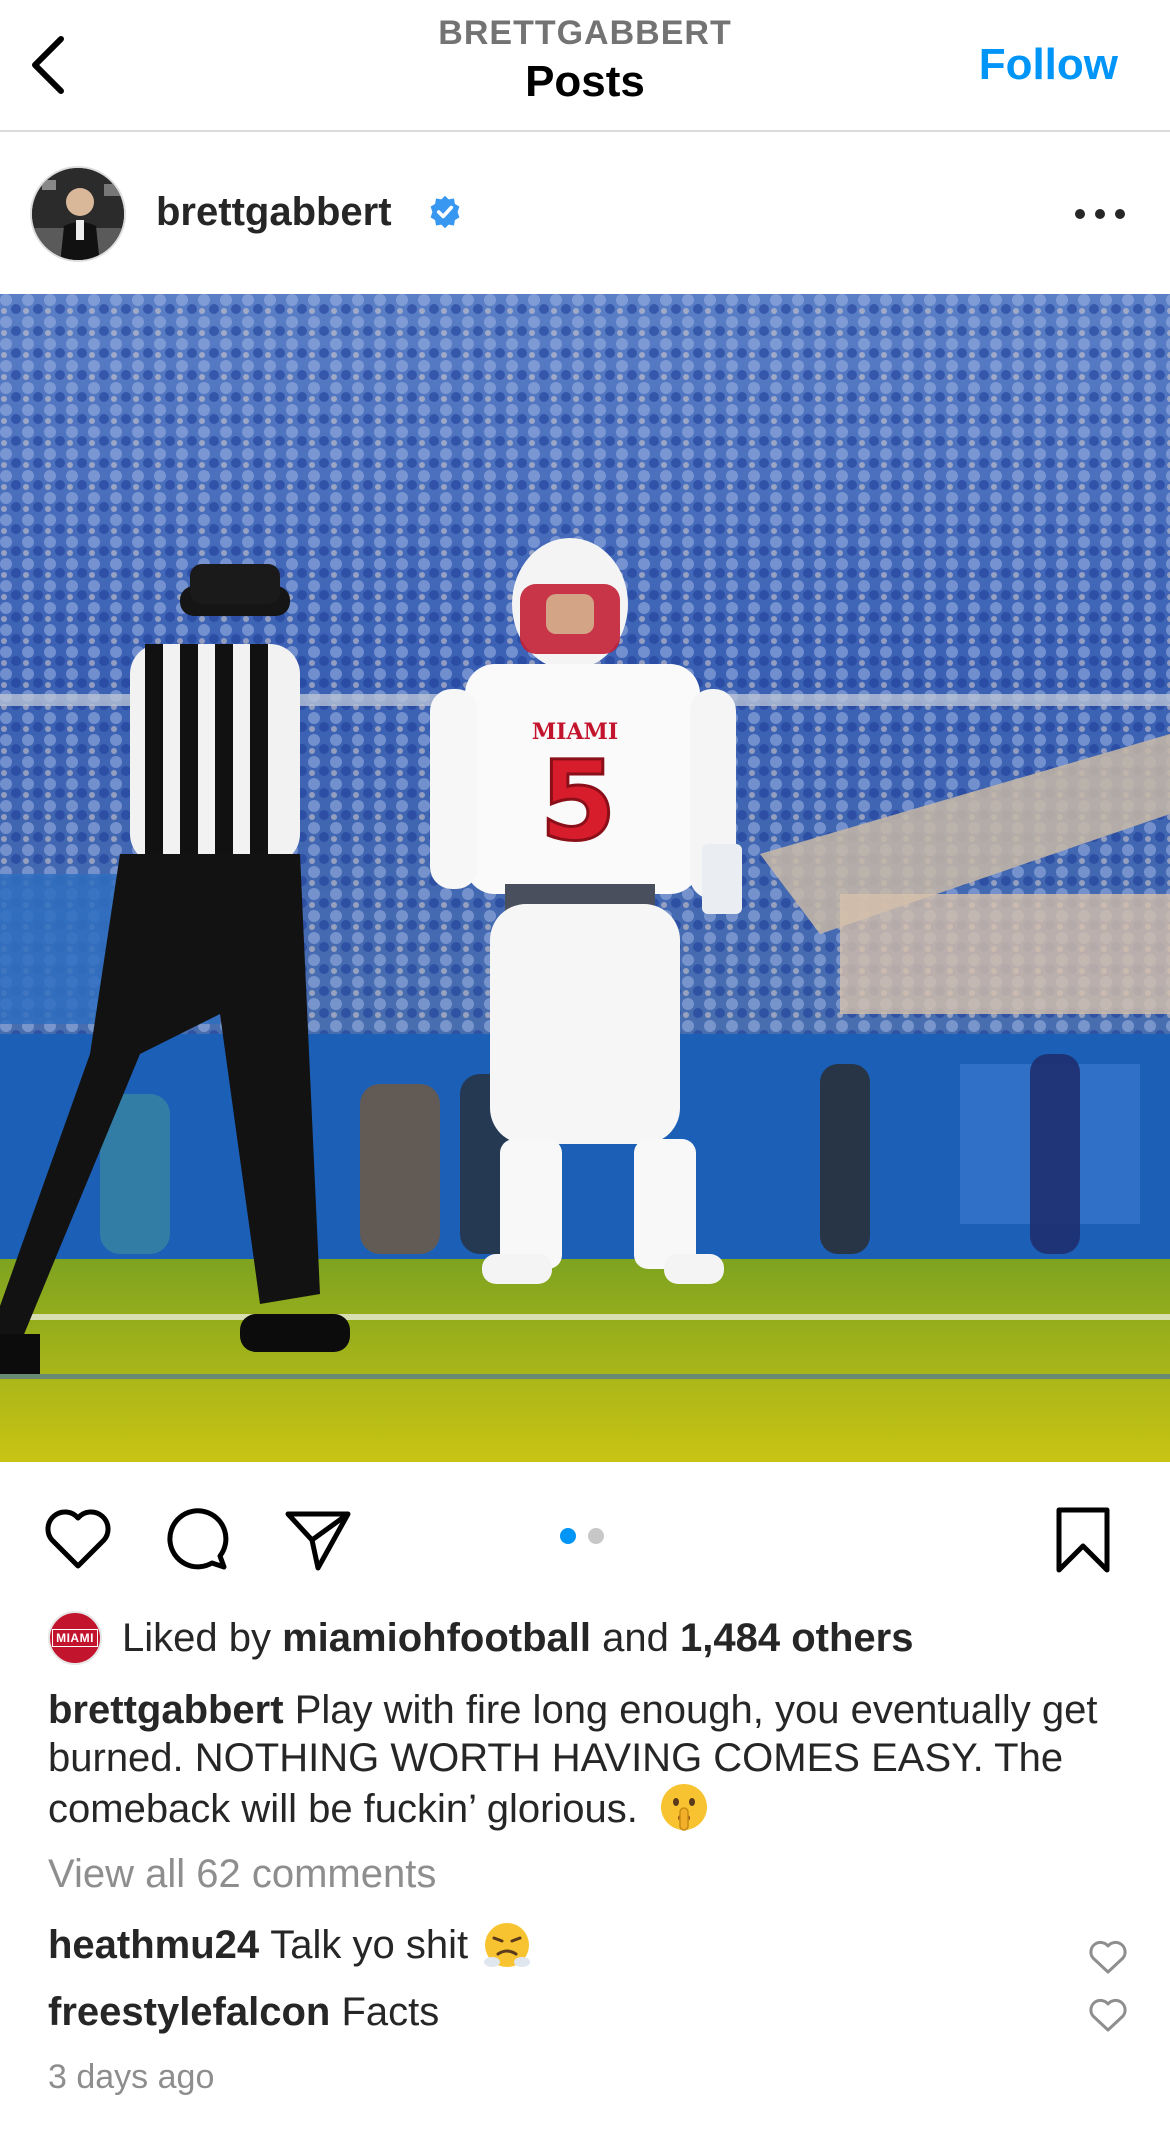 Image resolution: width=1170 pixels, height=2129 pixels. I want to click on comment-username: freestylefalcon, so click(189, 2012).